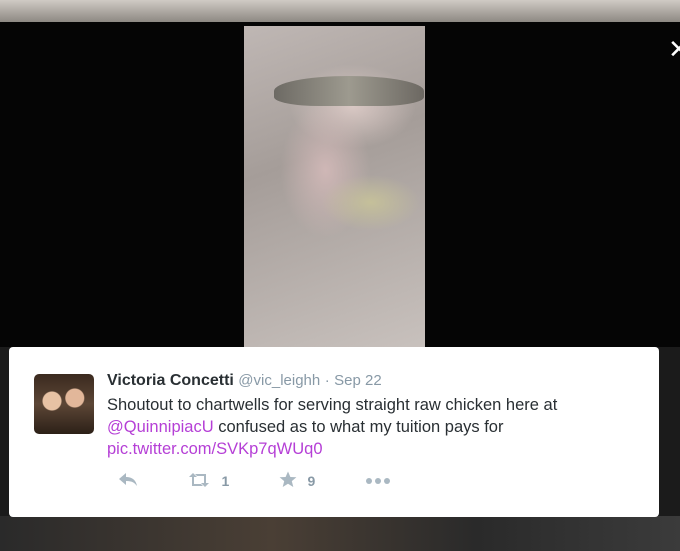 This screenshot has width=680, height=551. I want to click on tweet-text-part2: confused as to what my tuition pays for, so click(358, 427).